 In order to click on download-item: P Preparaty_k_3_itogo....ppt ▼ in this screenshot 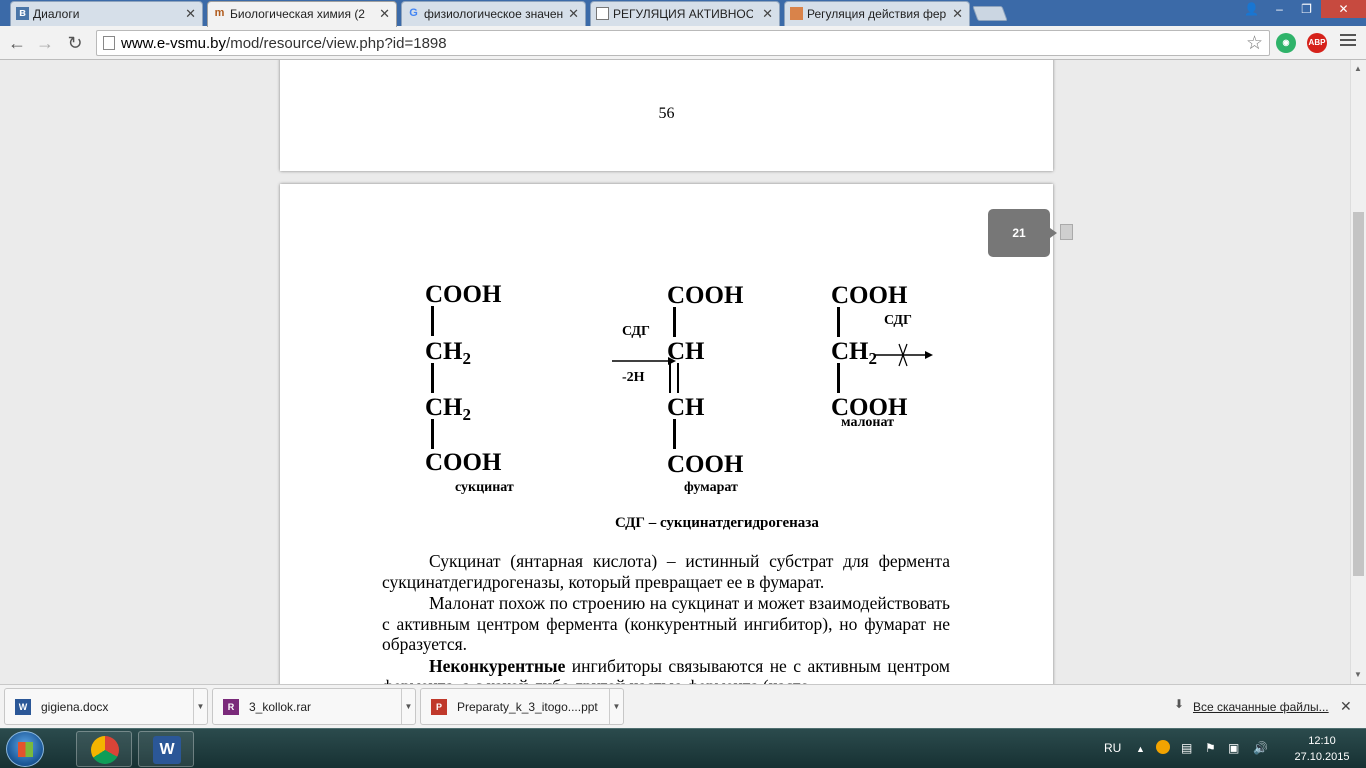, I will do `click(522, 706)`.